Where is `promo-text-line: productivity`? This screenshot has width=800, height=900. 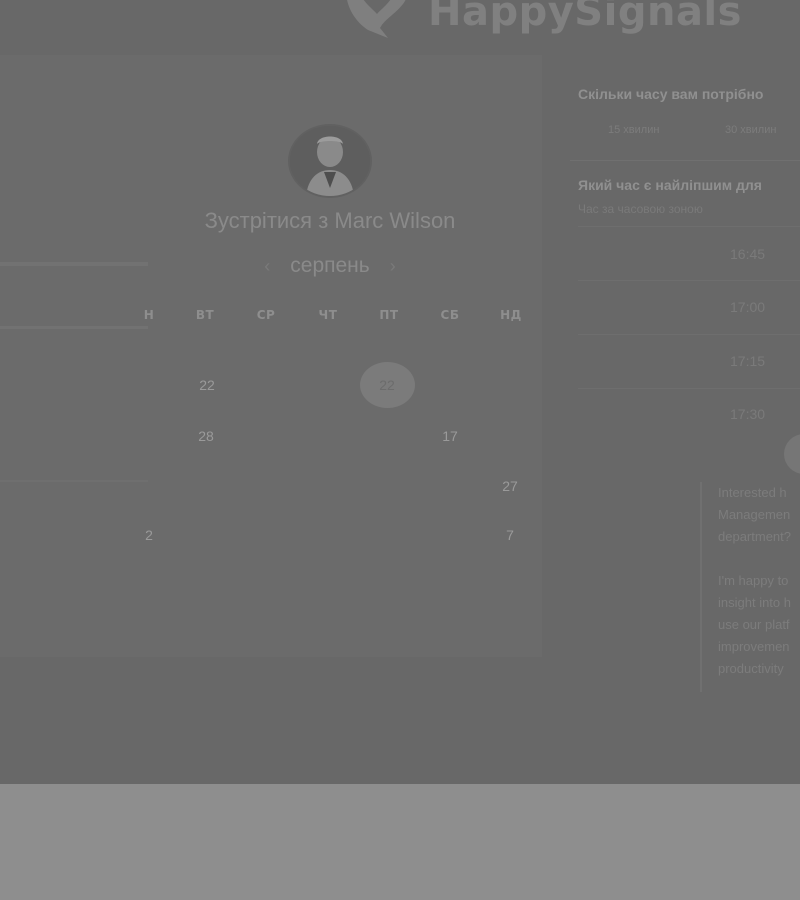 promo-text-line: productivity is located at coordinates (751, 668).